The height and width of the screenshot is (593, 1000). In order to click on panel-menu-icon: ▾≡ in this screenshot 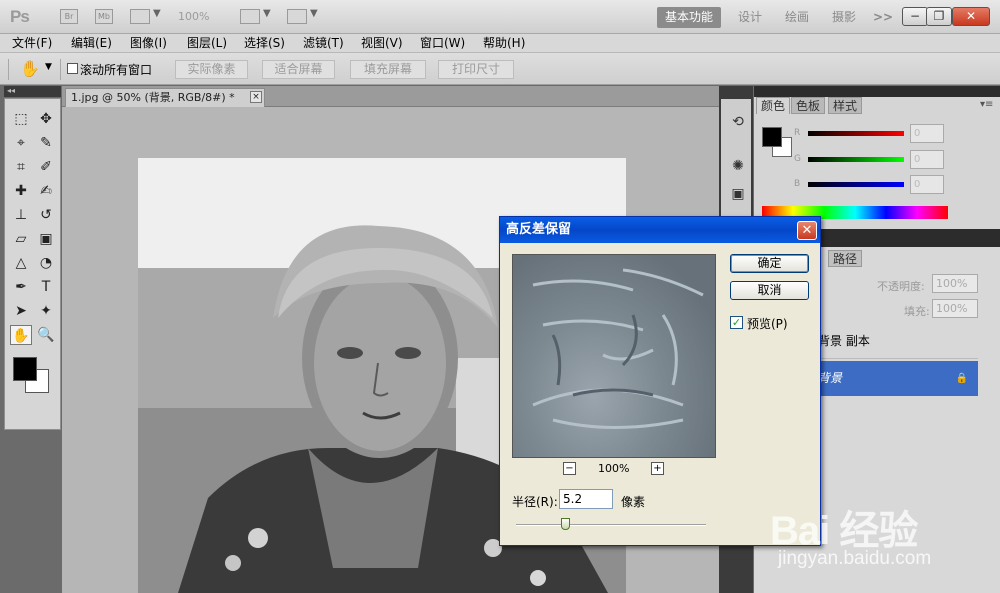, I will do `click(986, 104)`.